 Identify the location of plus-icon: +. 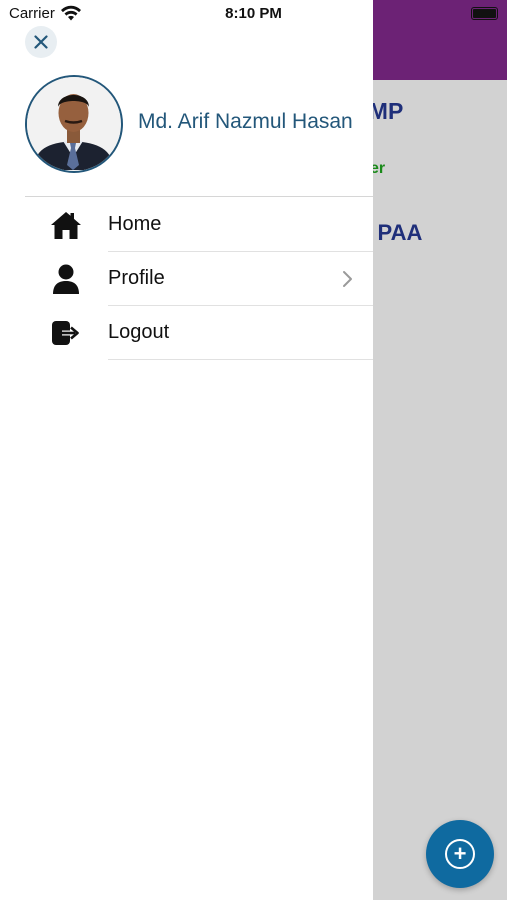
(460, 854).